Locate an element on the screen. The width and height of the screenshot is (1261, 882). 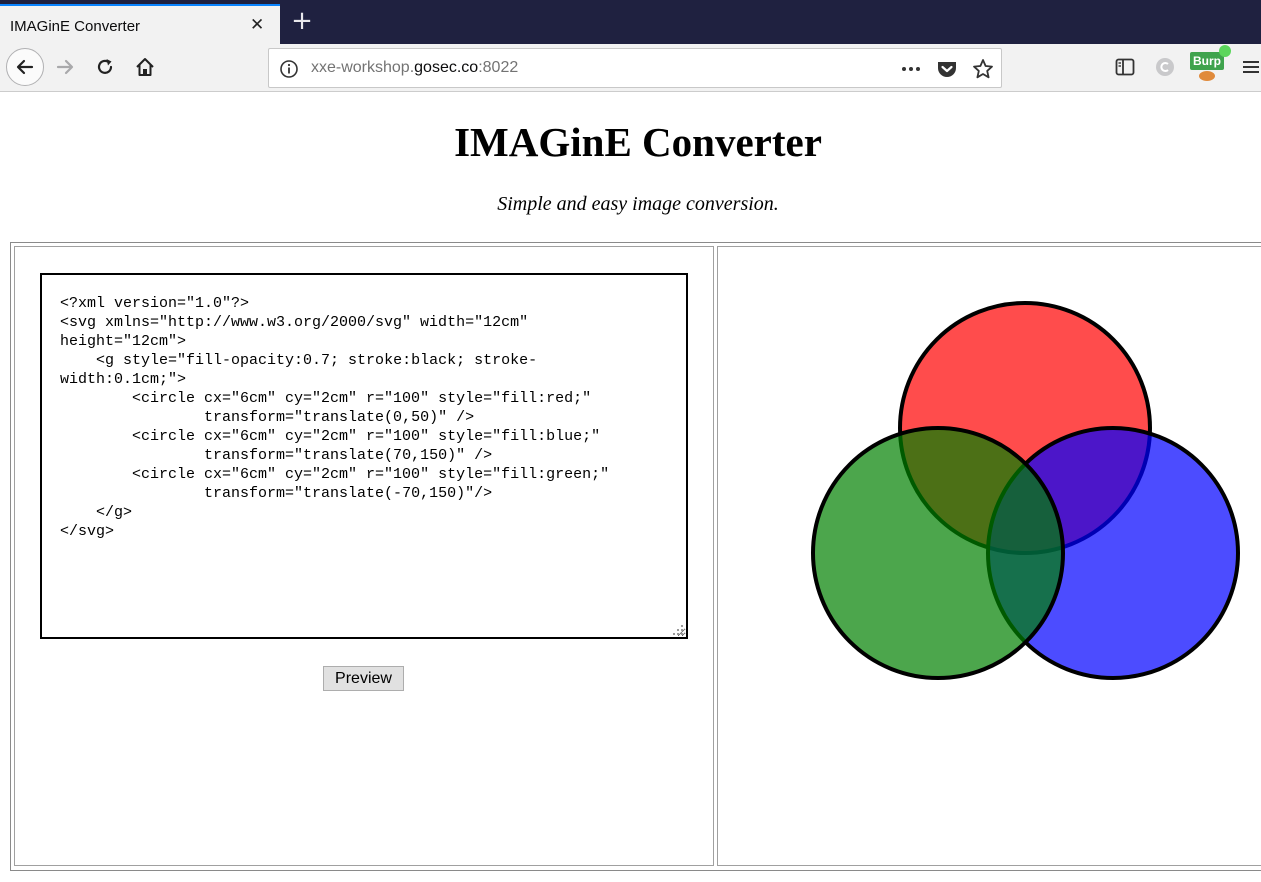
reload-button is located at coordinates (105, 67).